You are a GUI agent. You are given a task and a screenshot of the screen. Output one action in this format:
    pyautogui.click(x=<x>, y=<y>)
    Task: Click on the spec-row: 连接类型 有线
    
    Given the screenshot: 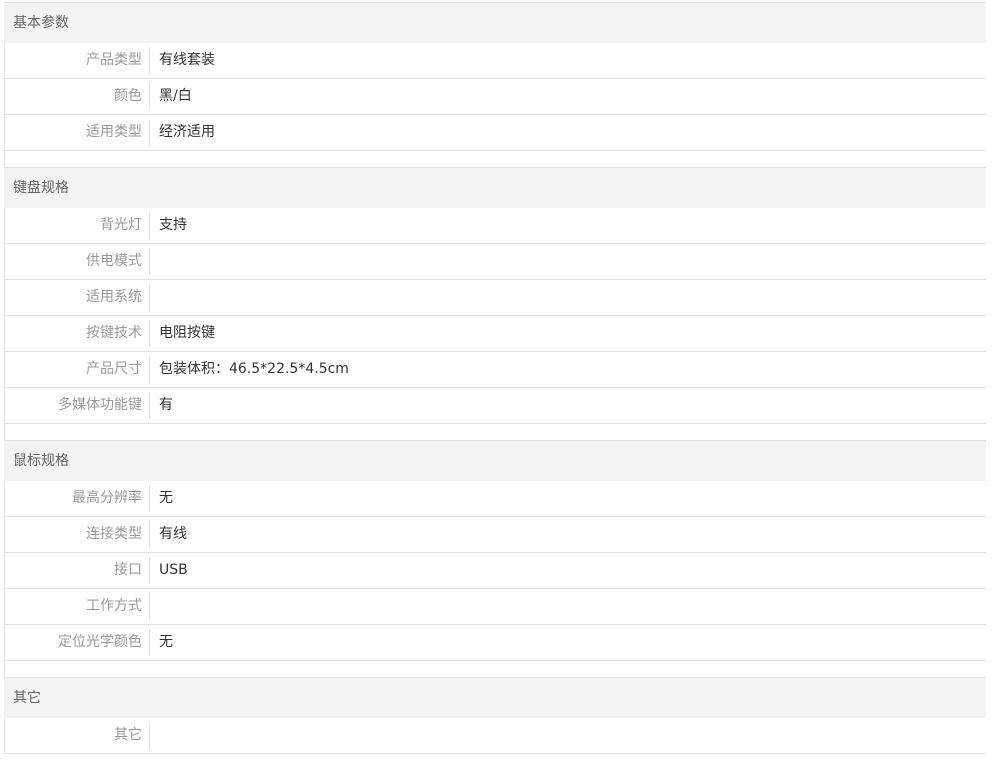 What is the action you would take?
    pyautogui.click(x=495, y=535)
    